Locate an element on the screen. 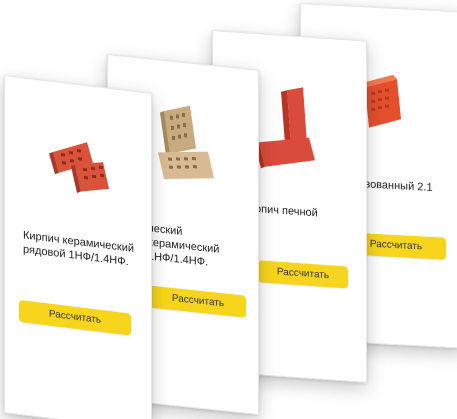 Image resolution: width=457 pixels, height=419 pixels. card-title: изованный 2.1 is located at coordinates (396, 186).